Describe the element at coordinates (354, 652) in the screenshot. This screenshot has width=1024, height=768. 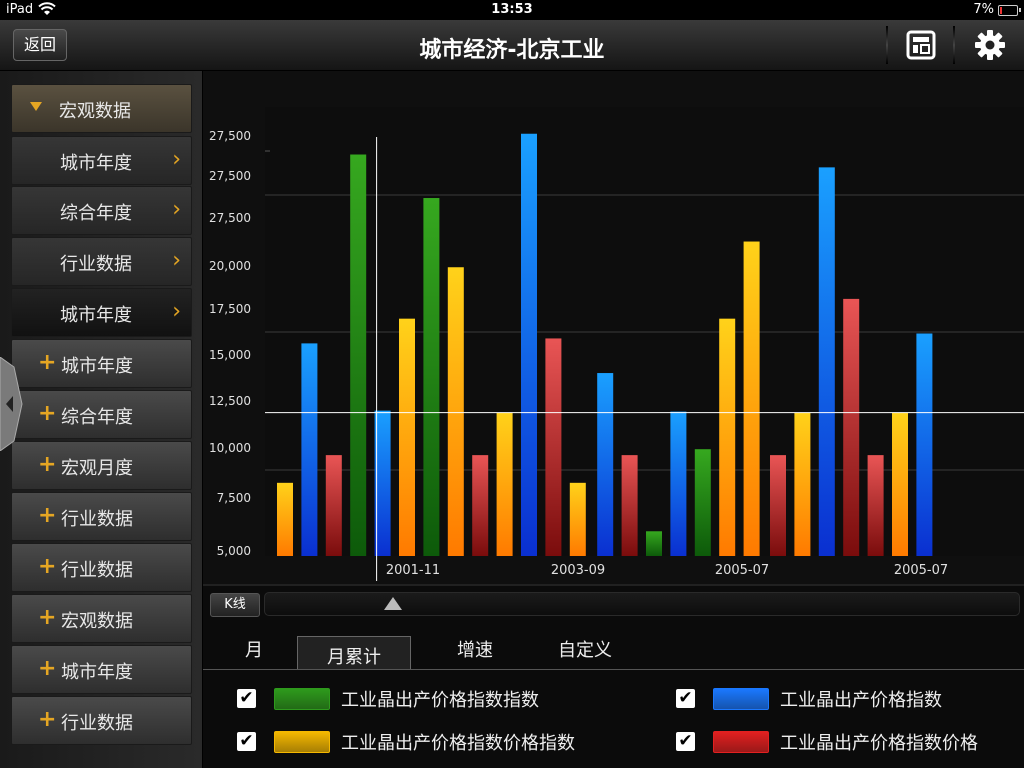
I see `tab-month-cumulative: 月累计` at that location.